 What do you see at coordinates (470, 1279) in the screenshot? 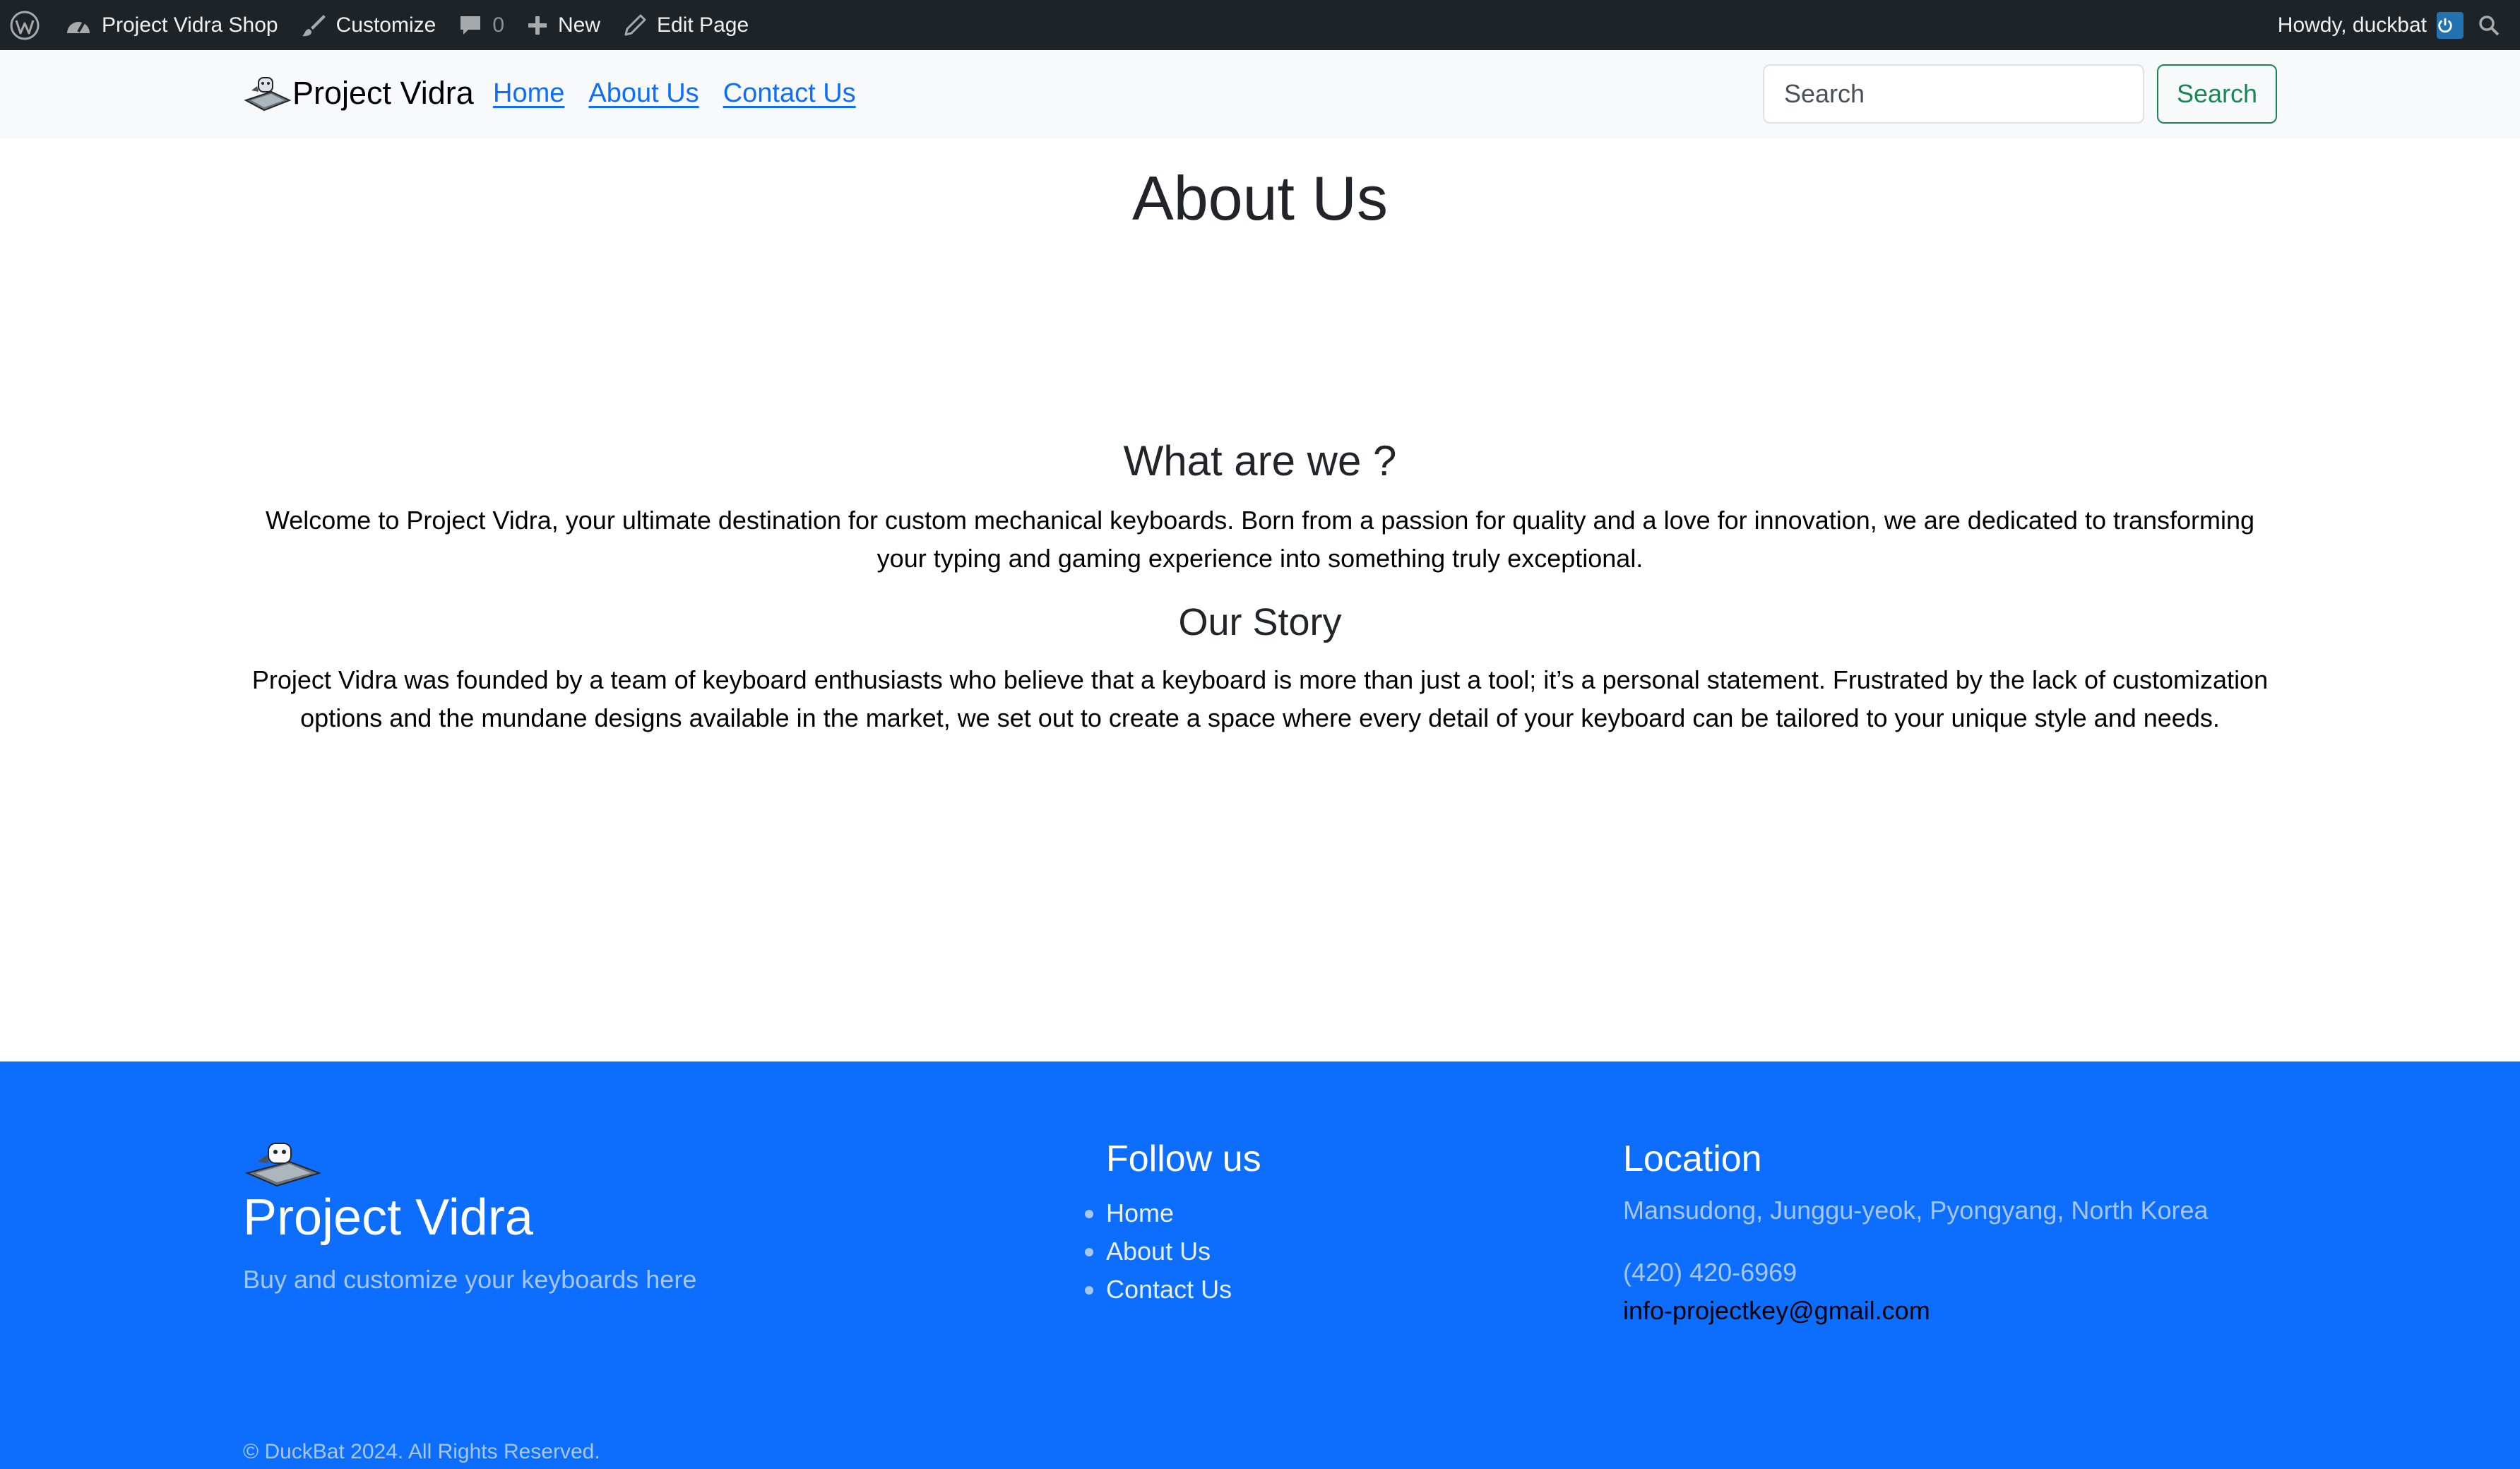
I see `footer-tagline: Buy and customize your keyboards here` at bounding box center [470, 1279].